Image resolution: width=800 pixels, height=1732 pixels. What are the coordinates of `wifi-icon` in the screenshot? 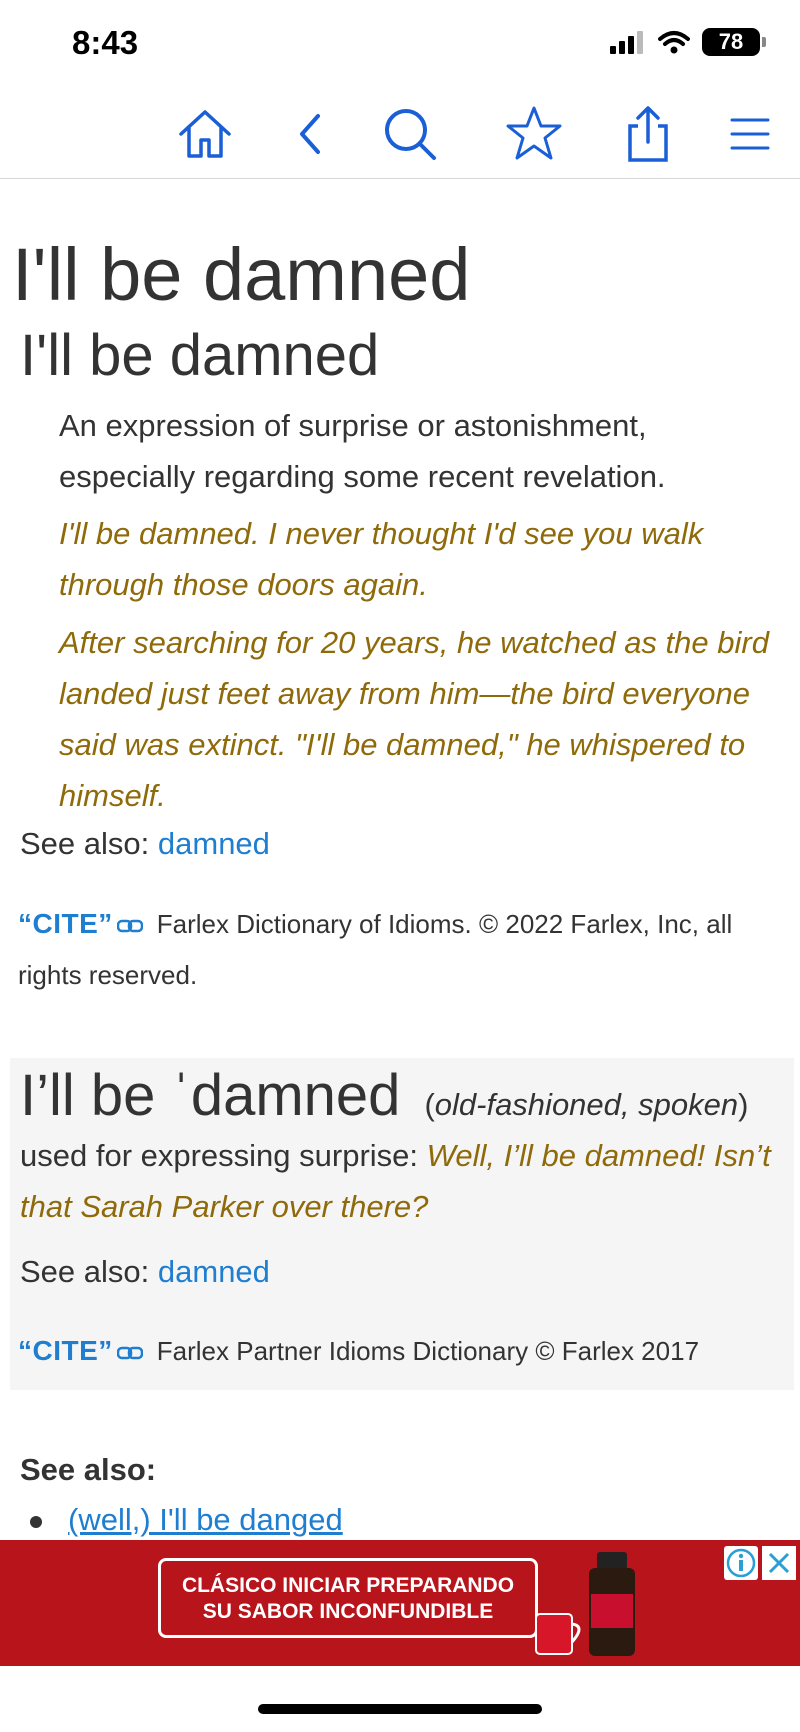 It's located at (674, 42).